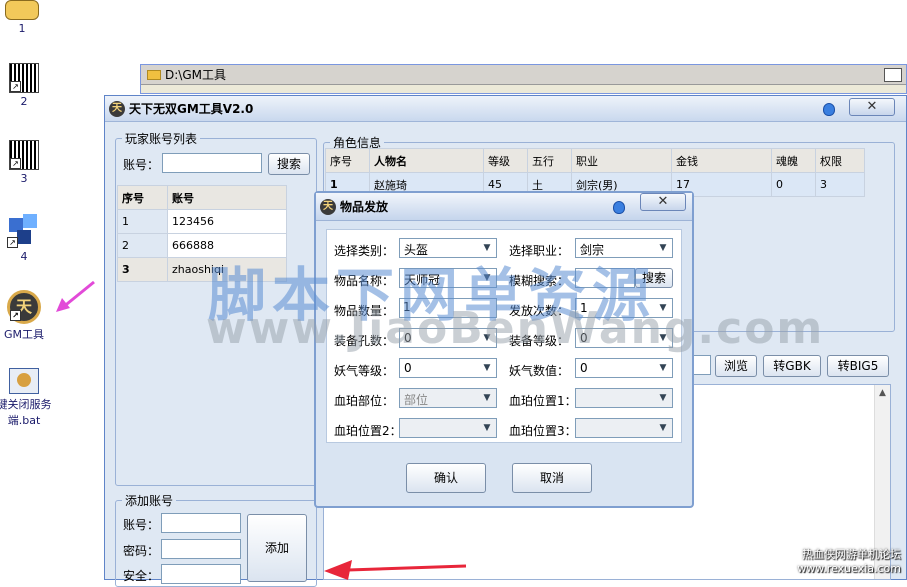 This screenshot has height=587, width=907. What do you see at coordinates (141, 576) in the screenshot?
I see `add-security-label: 安全：` at bounding box center [141, 576].